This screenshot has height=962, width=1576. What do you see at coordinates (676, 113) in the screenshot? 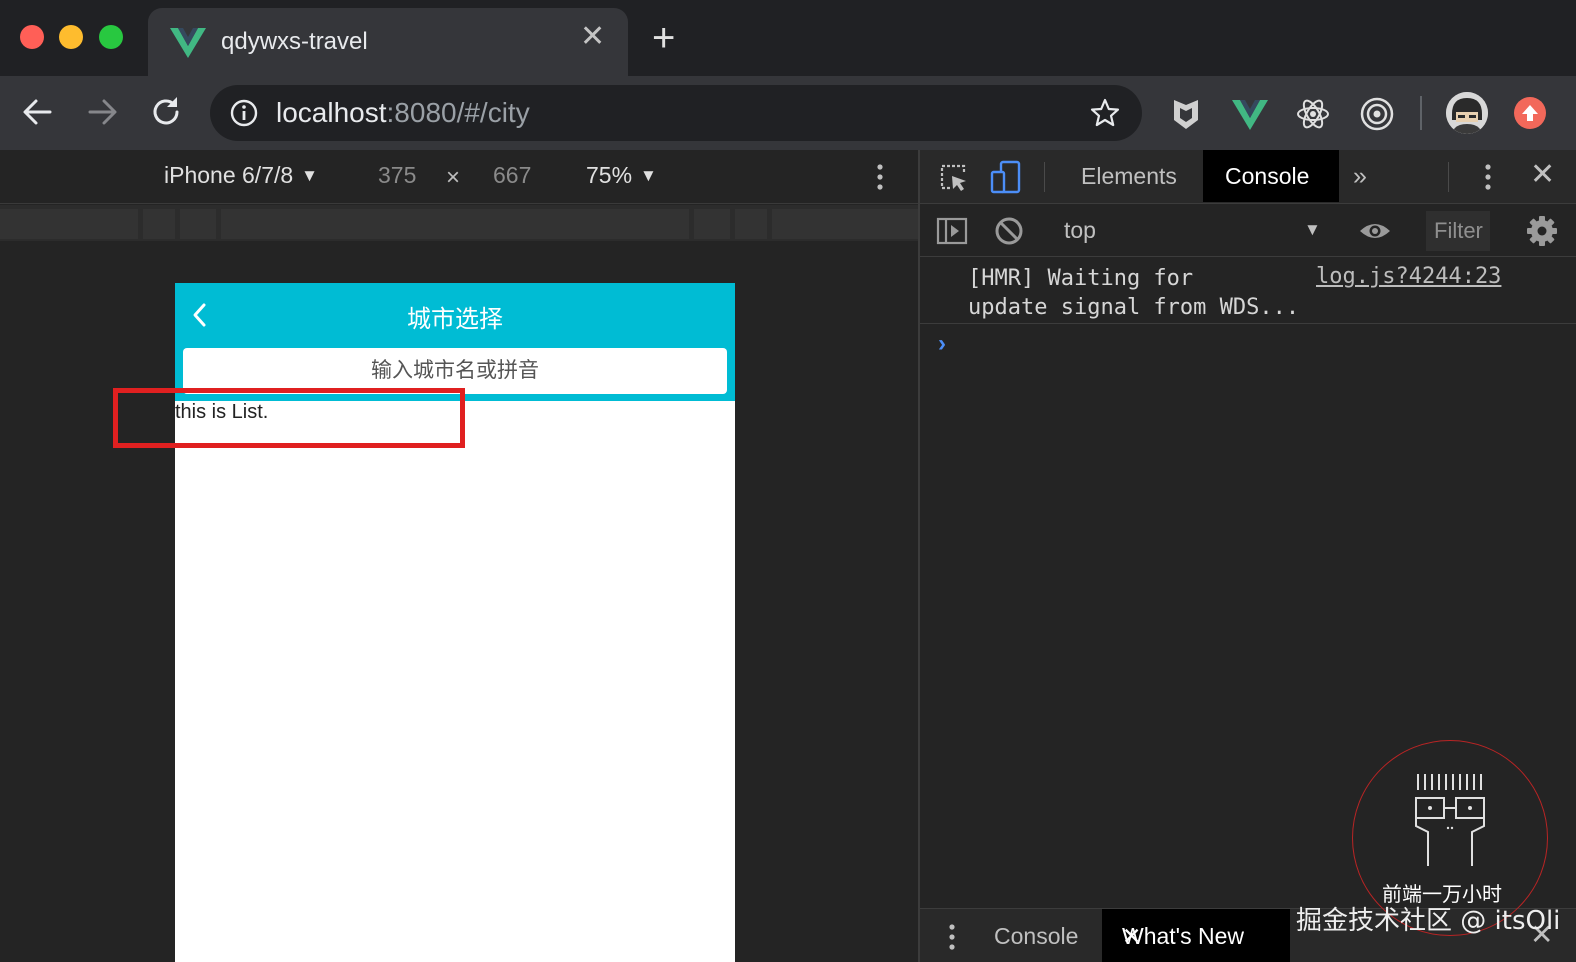
I see `address-bar: localhost:8080/#/city` at bounding box center [676, 113].